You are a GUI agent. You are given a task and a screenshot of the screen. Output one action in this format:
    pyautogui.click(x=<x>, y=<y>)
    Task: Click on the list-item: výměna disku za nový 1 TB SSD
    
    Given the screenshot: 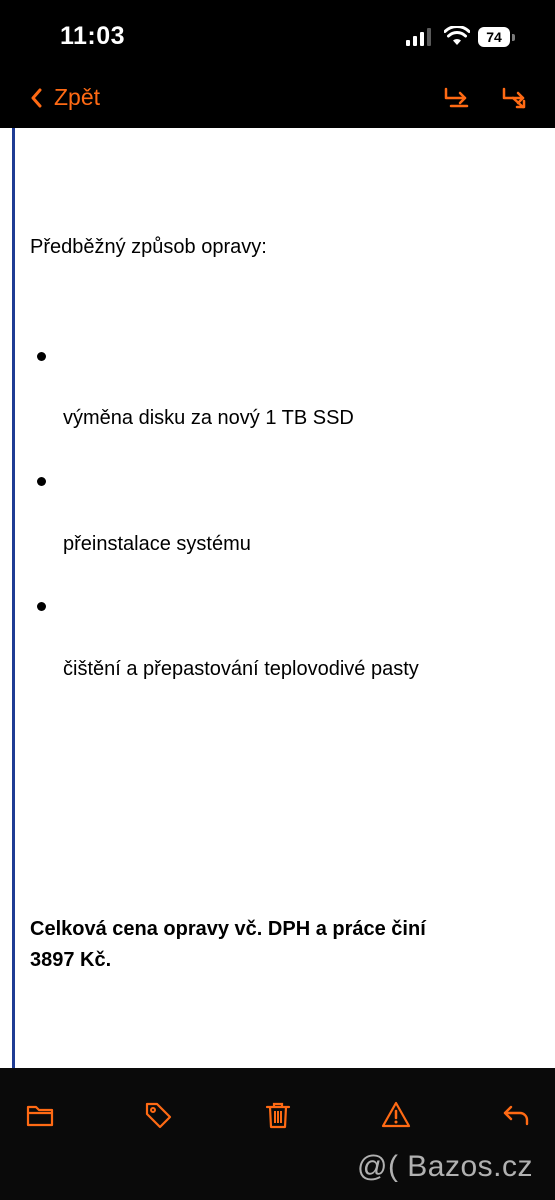 What is the action you would take?
    pyautogui.click(x=208, y=418)
    